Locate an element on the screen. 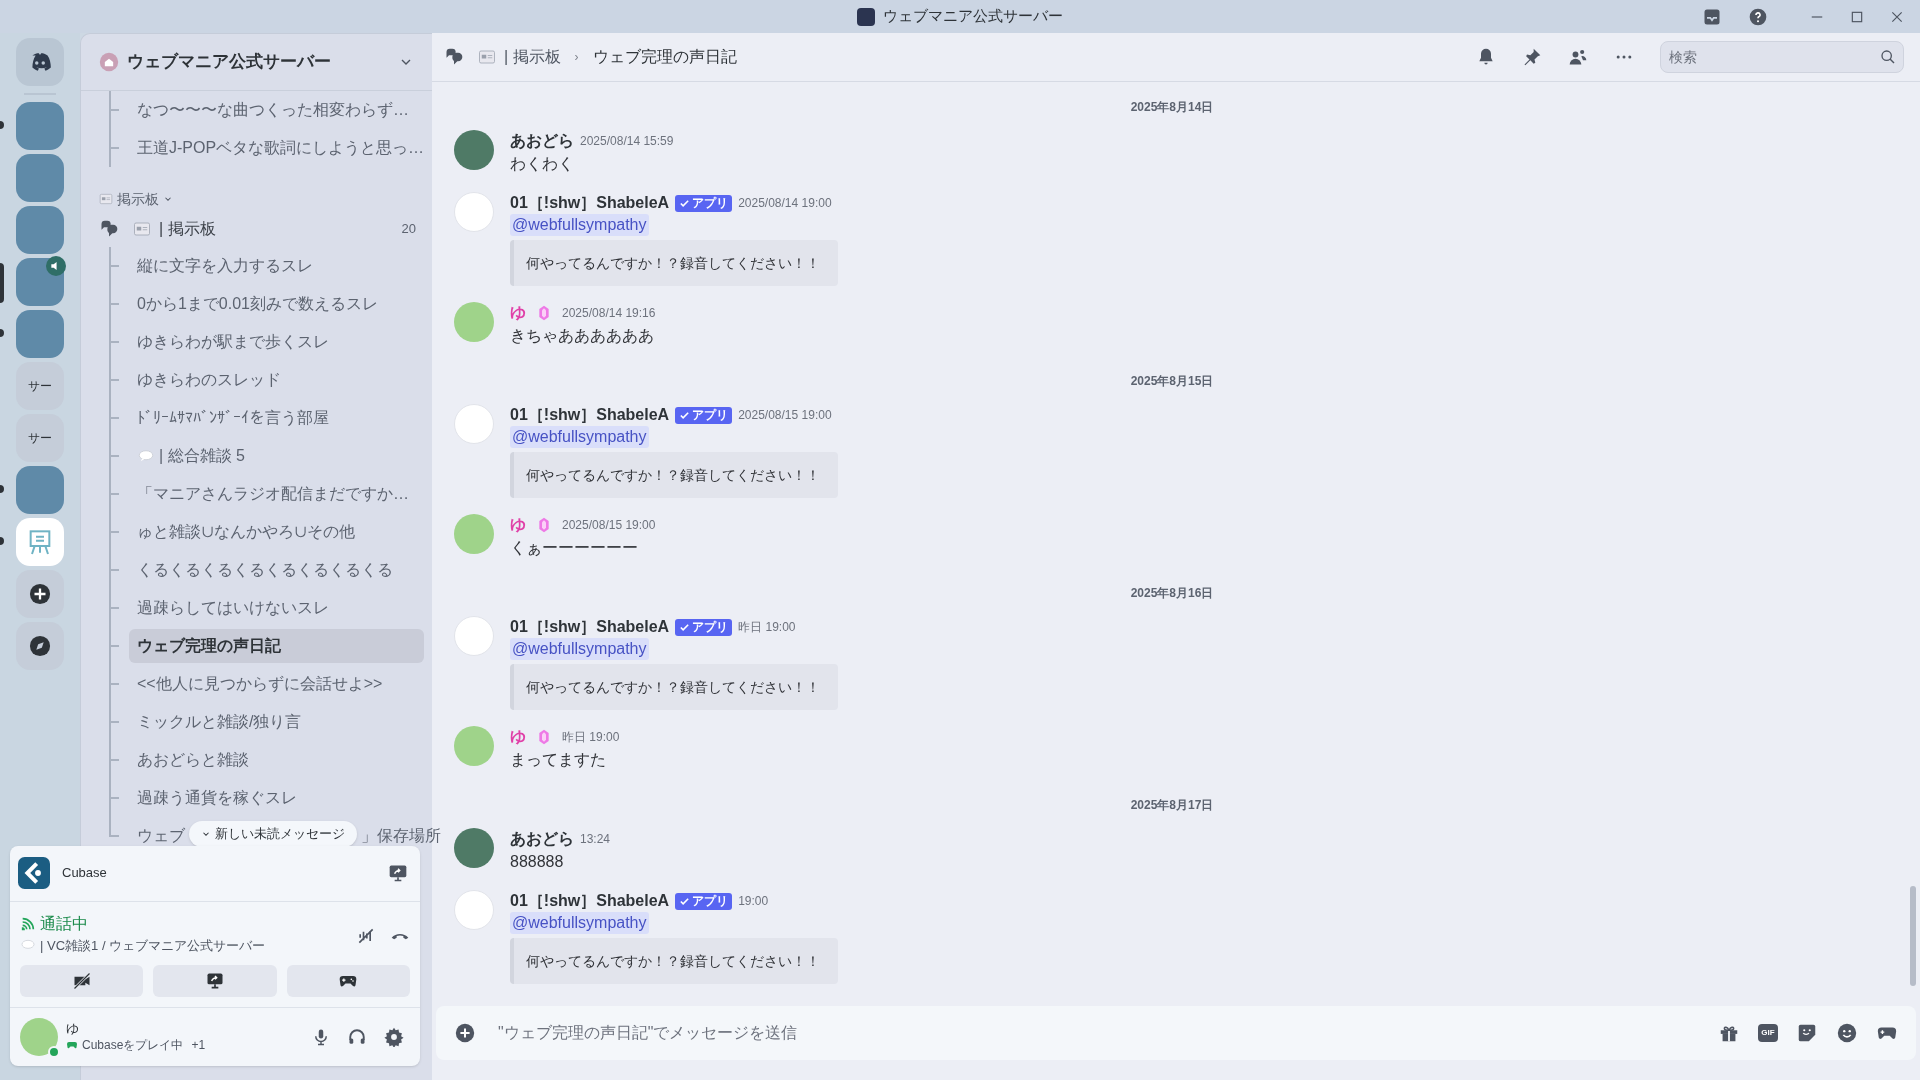  newspaper-icon is located at coordinates (487, 57).